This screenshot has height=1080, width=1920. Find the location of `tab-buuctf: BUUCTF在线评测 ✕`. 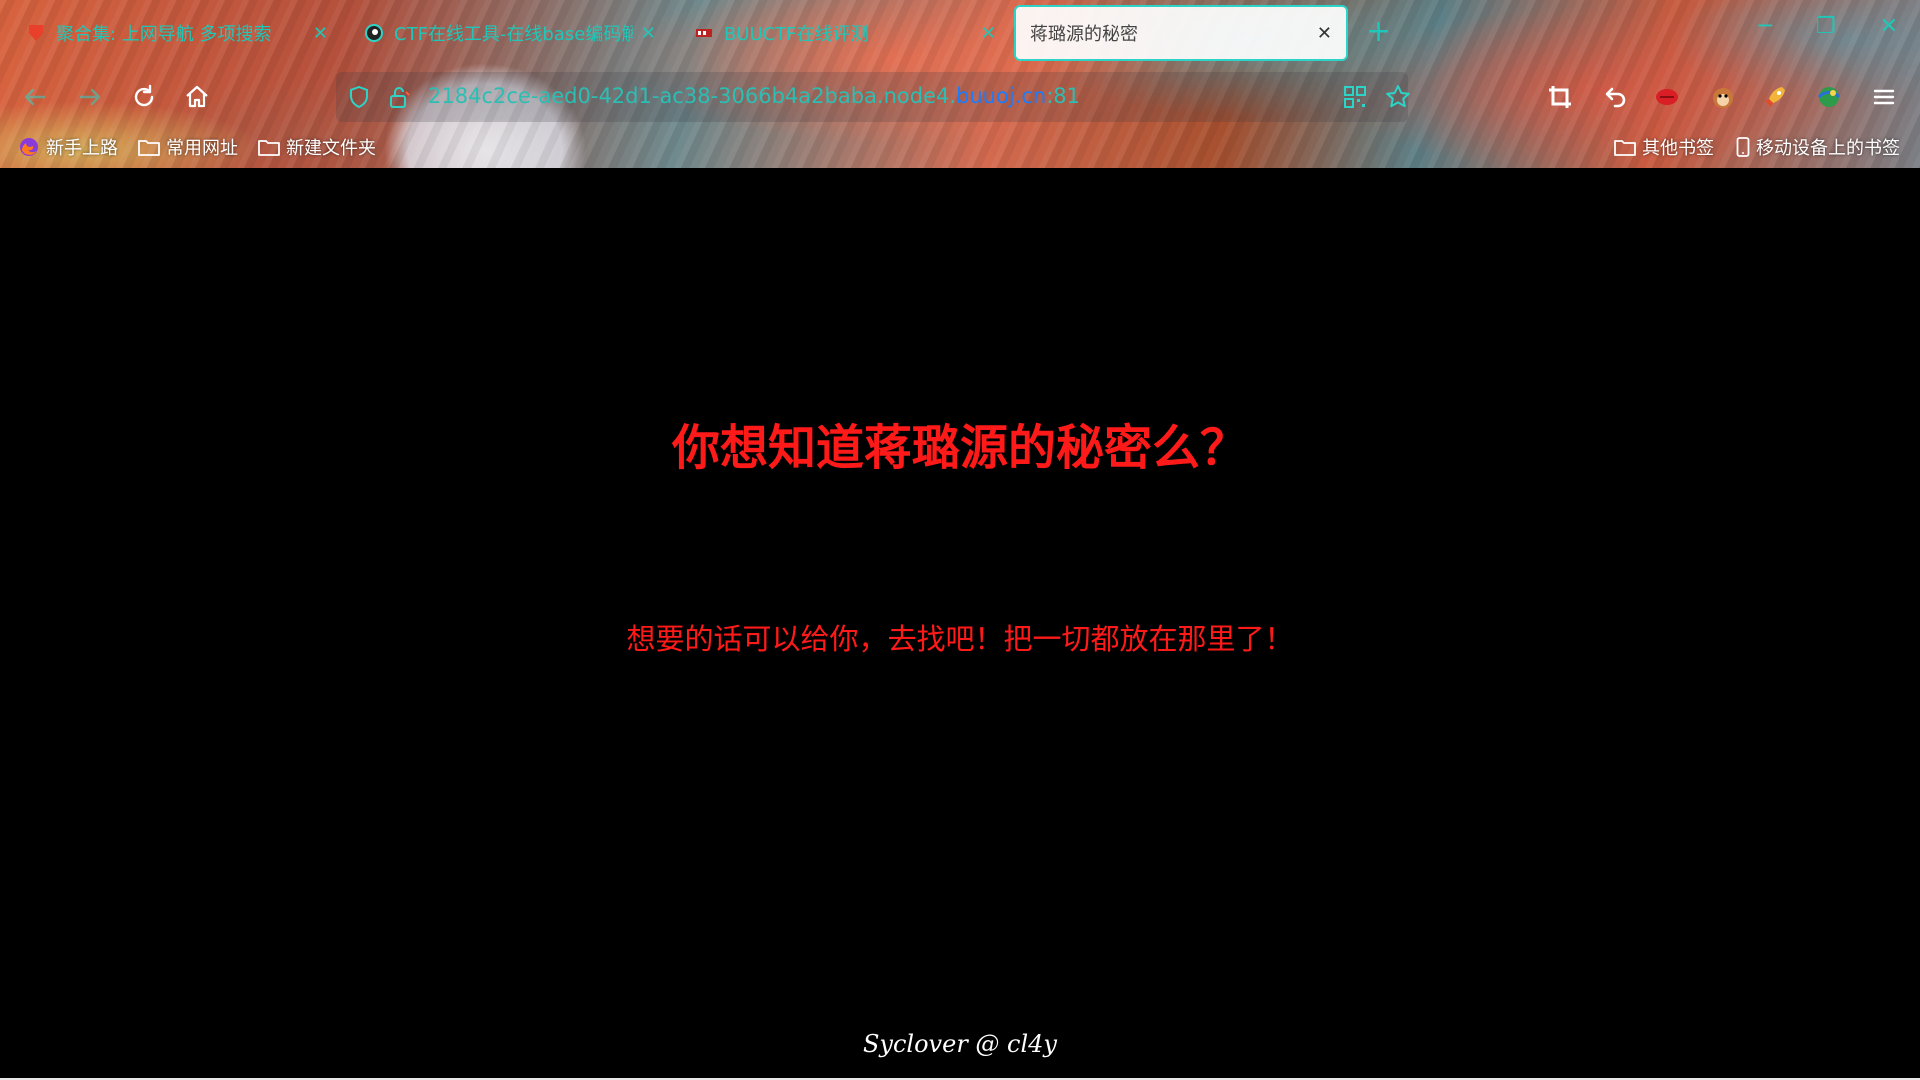

tab-buuctf: BUUCTF在线评测 ✕ is located at coordinates (845, 33).